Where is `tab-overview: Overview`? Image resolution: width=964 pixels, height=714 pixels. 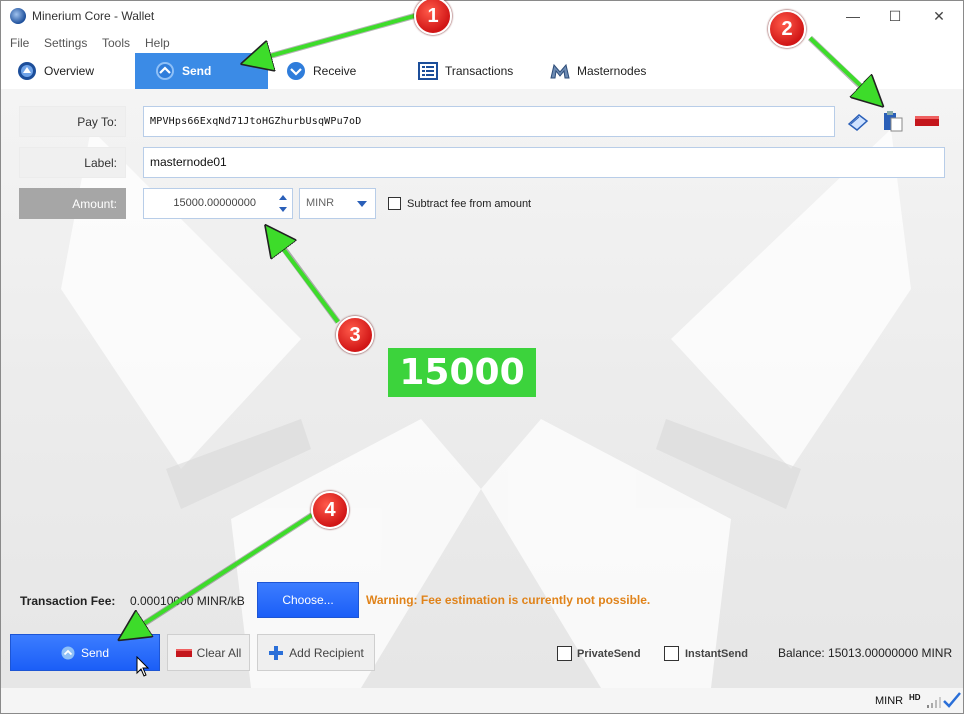 tab-overview: Overview is located at coordinates (72, 71).